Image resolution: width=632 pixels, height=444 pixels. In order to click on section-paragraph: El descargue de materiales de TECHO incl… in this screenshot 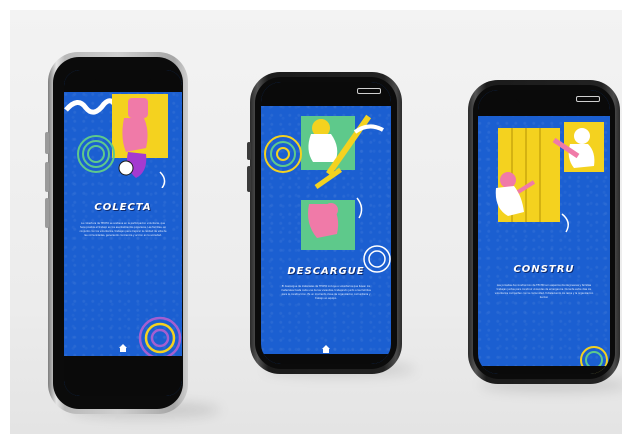, I will do `click(326, 292)`.